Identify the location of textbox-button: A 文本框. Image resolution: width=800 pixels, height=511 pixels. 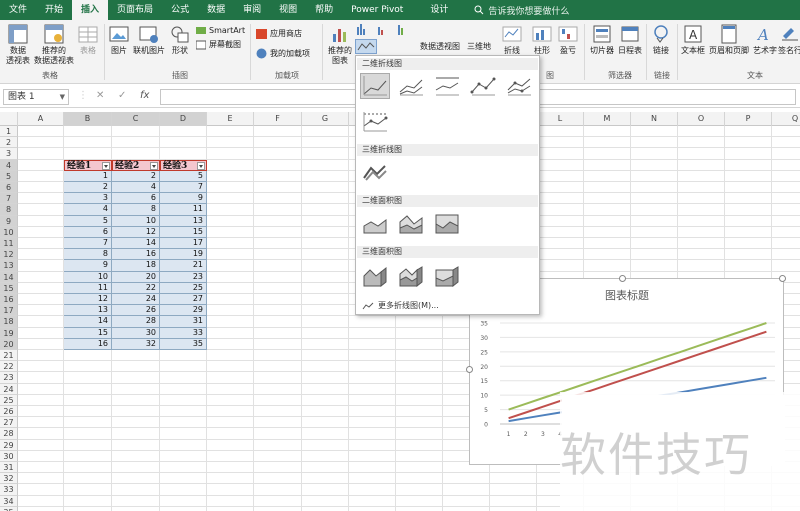
(693, 40).